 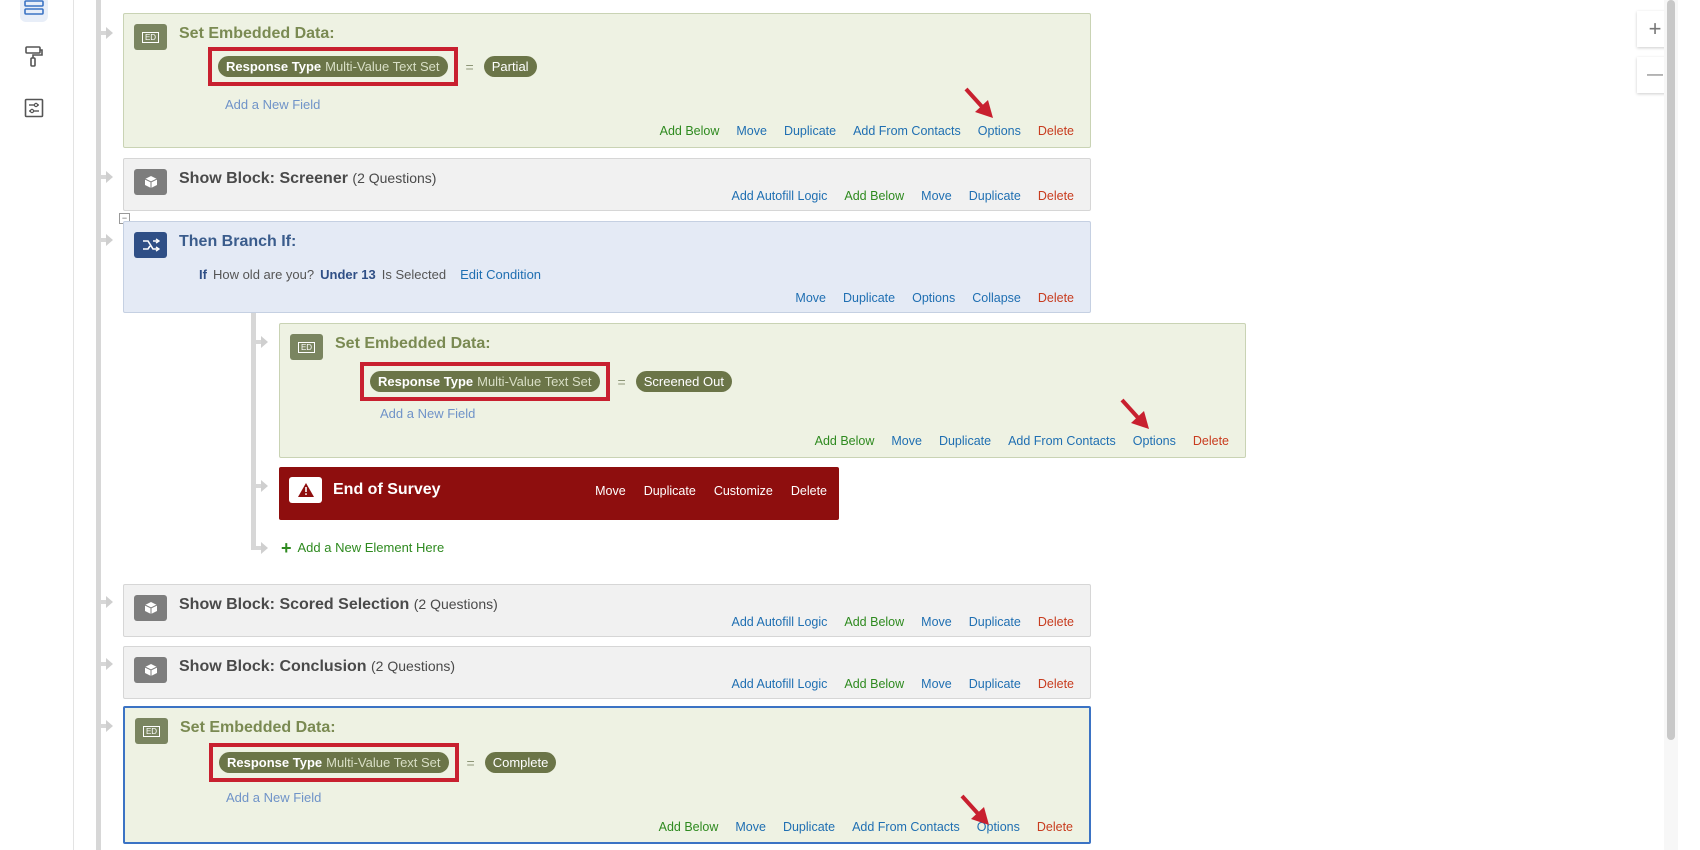 I want to click on block-icon, so click(x=150, y=670).